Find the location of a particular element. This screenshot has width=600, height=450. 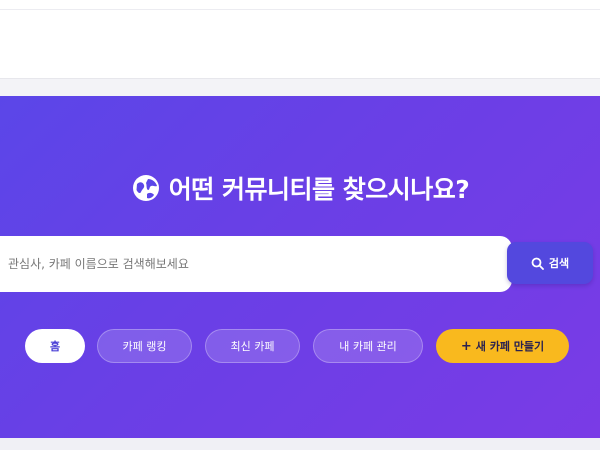

nav-pills: 홈 카페 랭킹 최신 카페 내 카페 관리 + 새 카페 만들기 is located at coordinates (300, 347).